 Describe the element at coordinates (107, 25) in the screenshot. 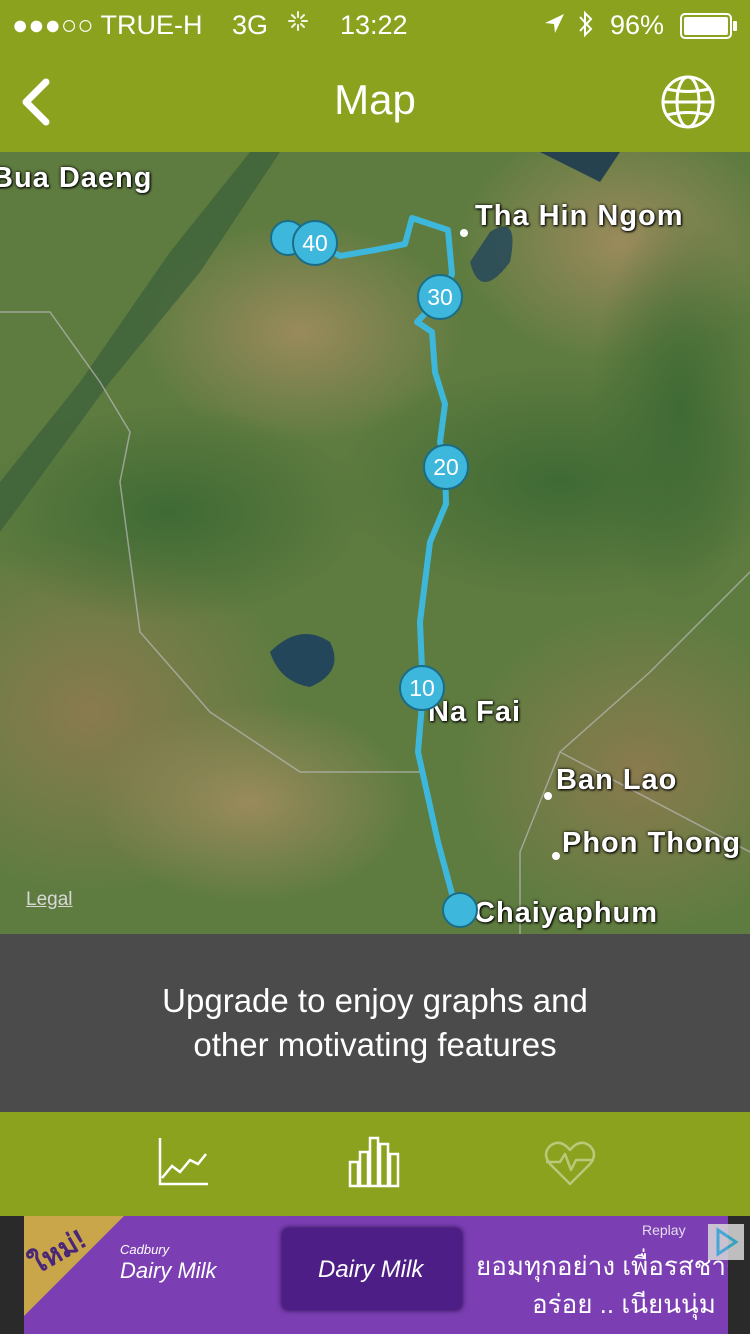

I see `carrier-label: ●●●○○ TRUE-H` at that location.